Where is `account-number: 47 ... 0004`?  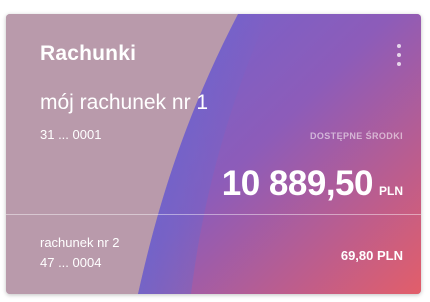 account-number: 47 ... 0004 is located at coordinates (71, 262).